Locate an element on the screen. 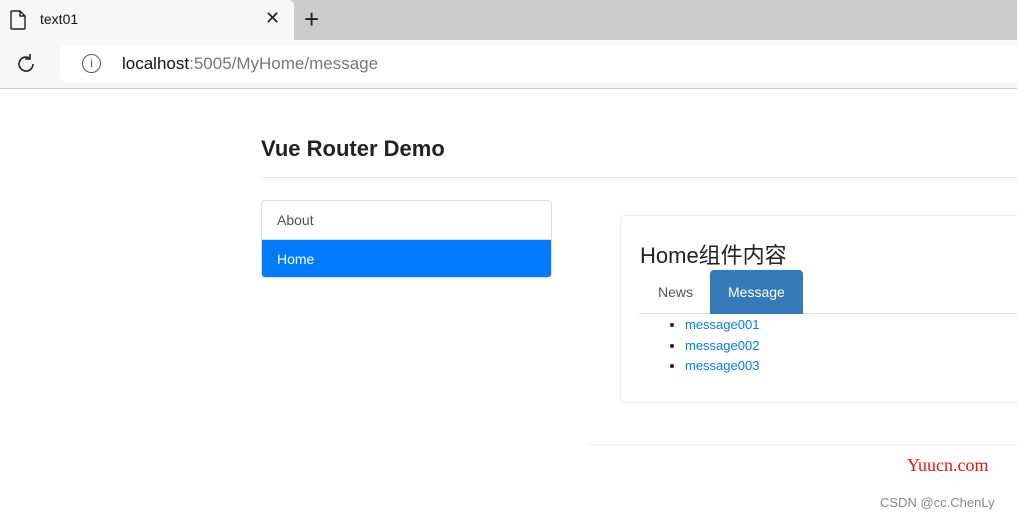 This screenshot has width=1017, height=520. nav-list: About Home is located at coordinates (406, 239).